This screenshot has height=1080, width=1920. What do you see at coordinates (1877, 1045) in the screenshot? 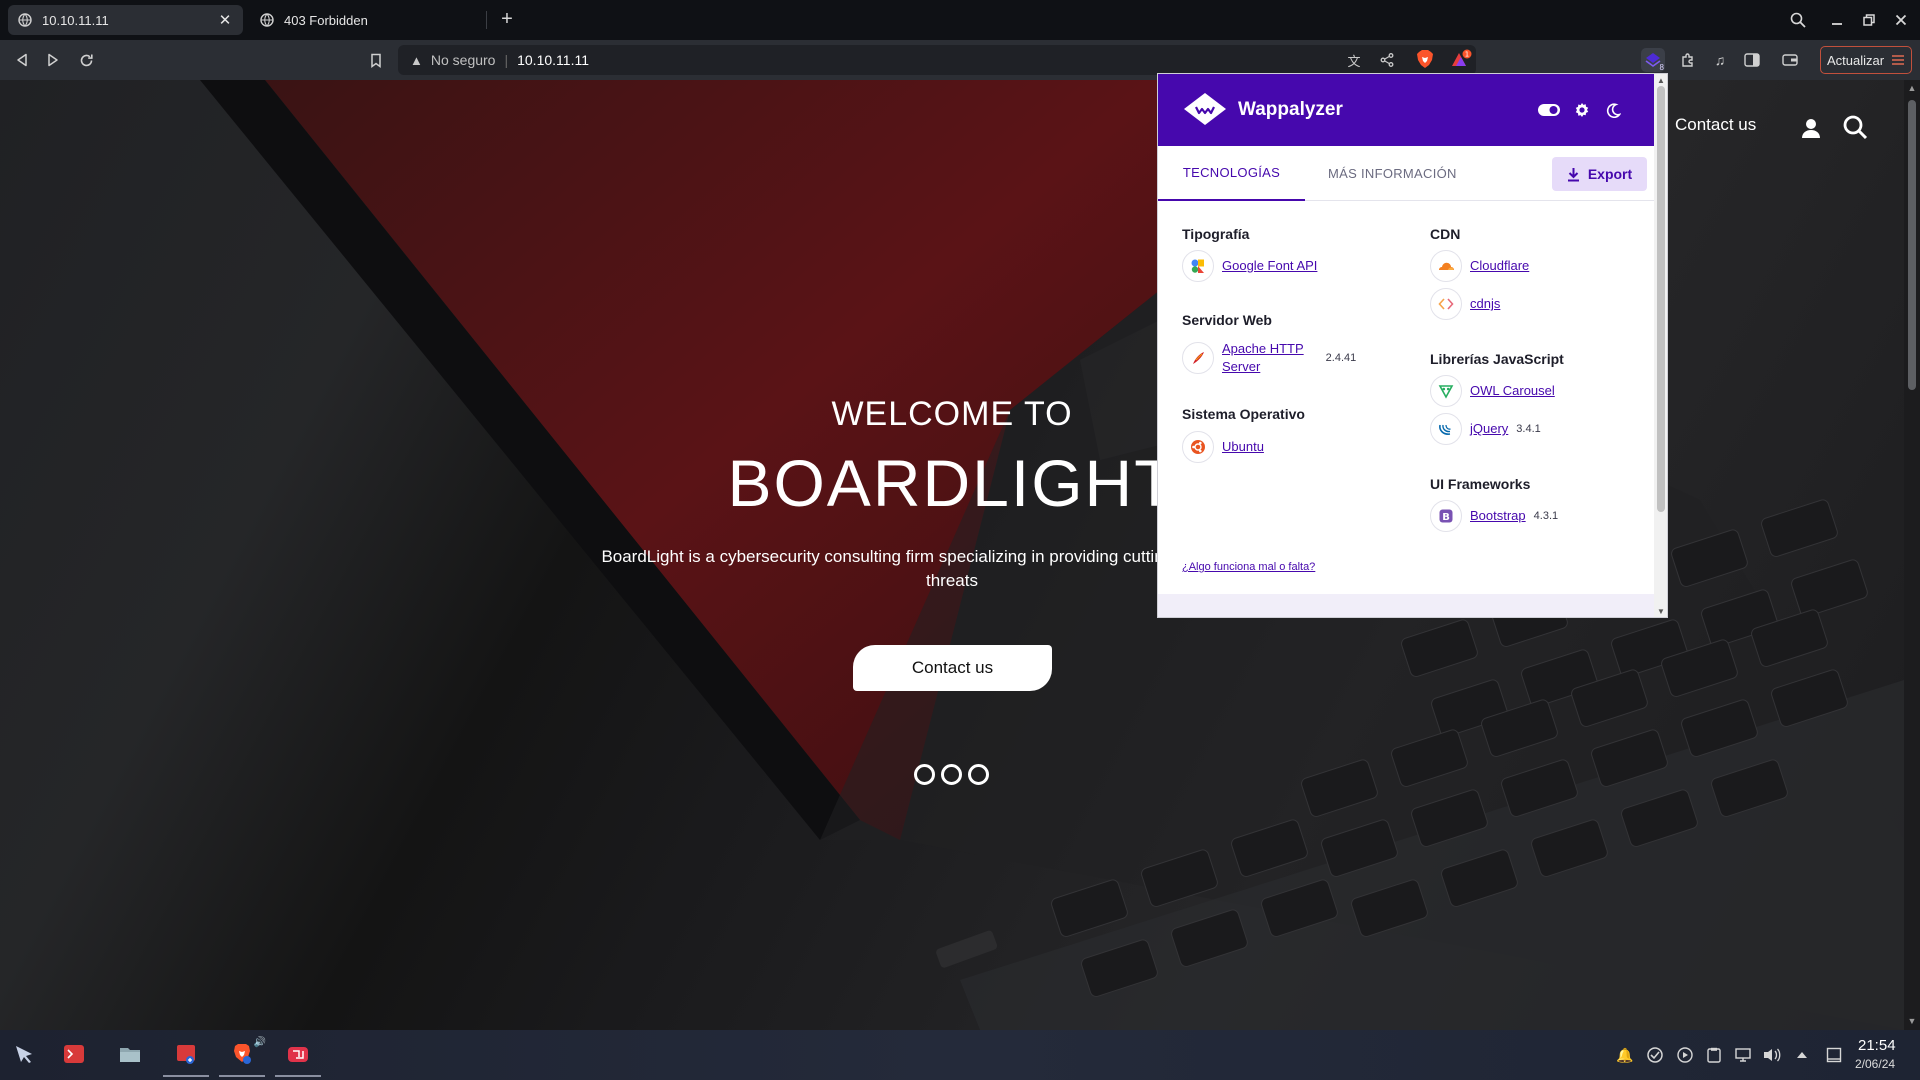
I see `clock-time: 21:54` at bounding box center [1877, 1045].